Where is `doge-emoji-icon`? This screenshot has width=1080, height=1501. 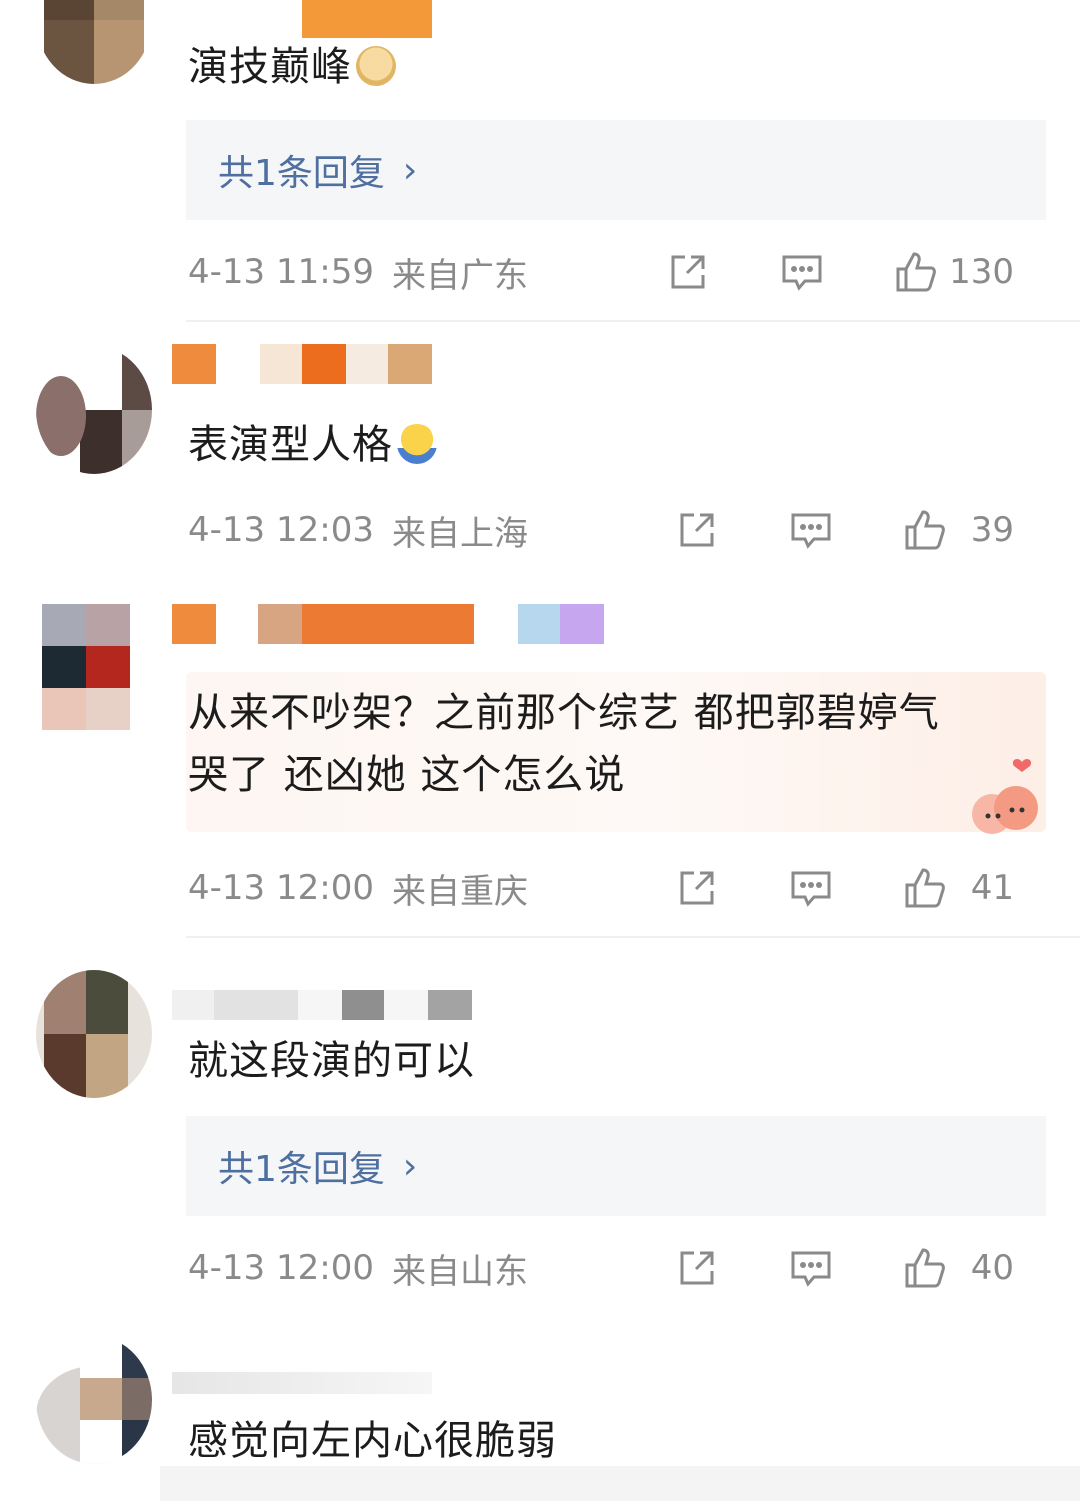 doge-emoji-icon is located at coordinates (376, 66).